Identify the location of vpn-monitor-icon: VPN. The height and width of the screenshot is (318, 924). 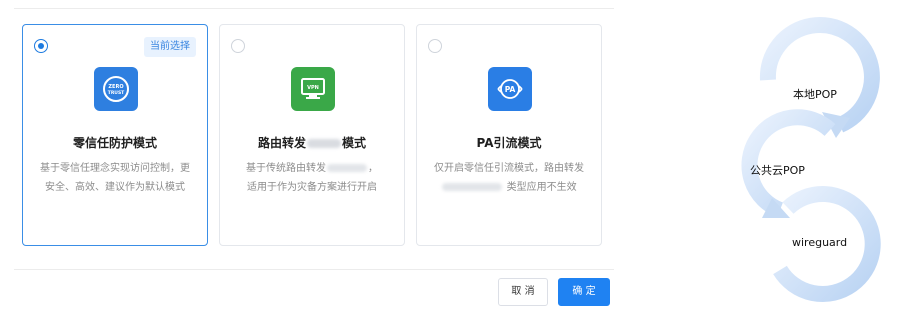
(313, 89).